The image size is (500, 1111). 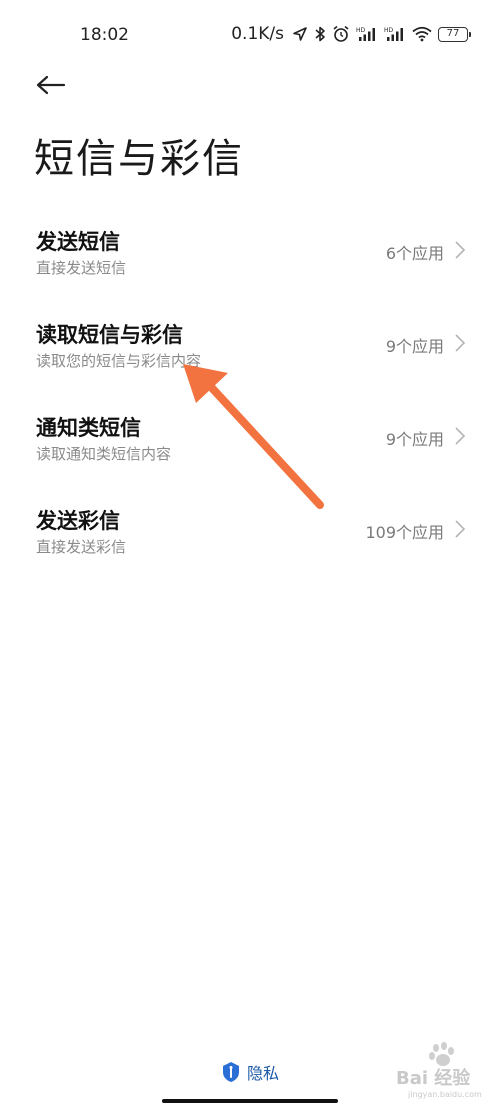 I want to click on location-icon, so click(x=300, y=34).